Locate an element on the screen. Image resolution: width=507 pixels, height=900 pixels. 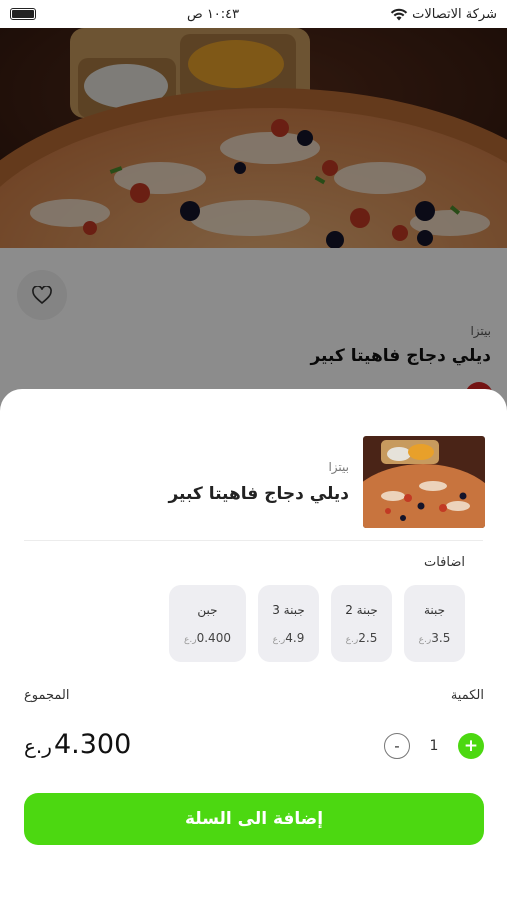
divider is located at coordinates (253, 540).